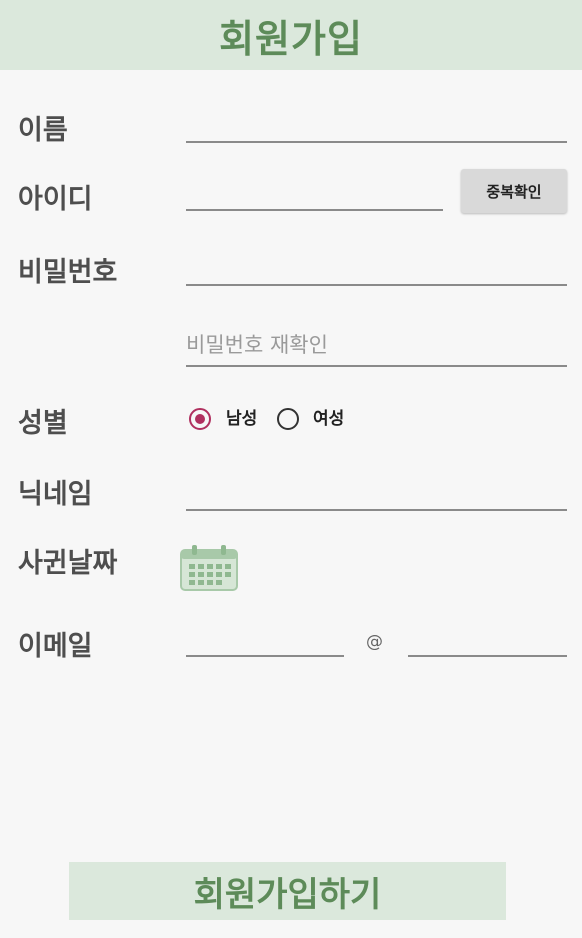  I want to click on nickname-input, so click(376, 510).